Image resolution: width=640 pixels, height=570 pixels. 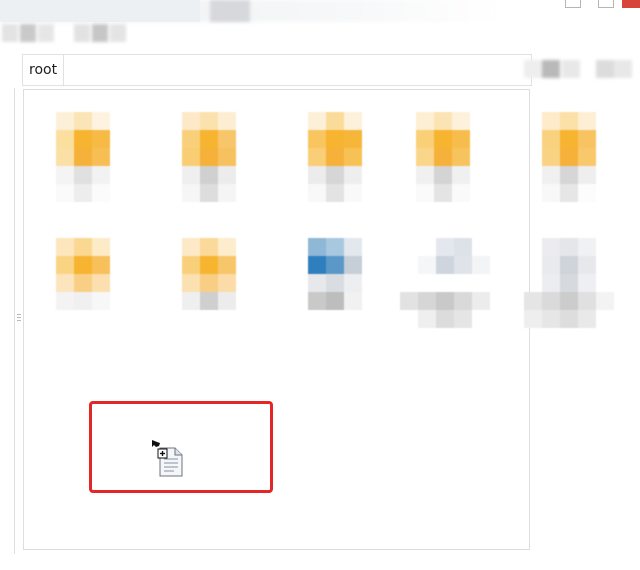 What do you see at coordinates (338, 286) in the screenshot?
I see `blue-document-icon` at bounding box center [338, 286].